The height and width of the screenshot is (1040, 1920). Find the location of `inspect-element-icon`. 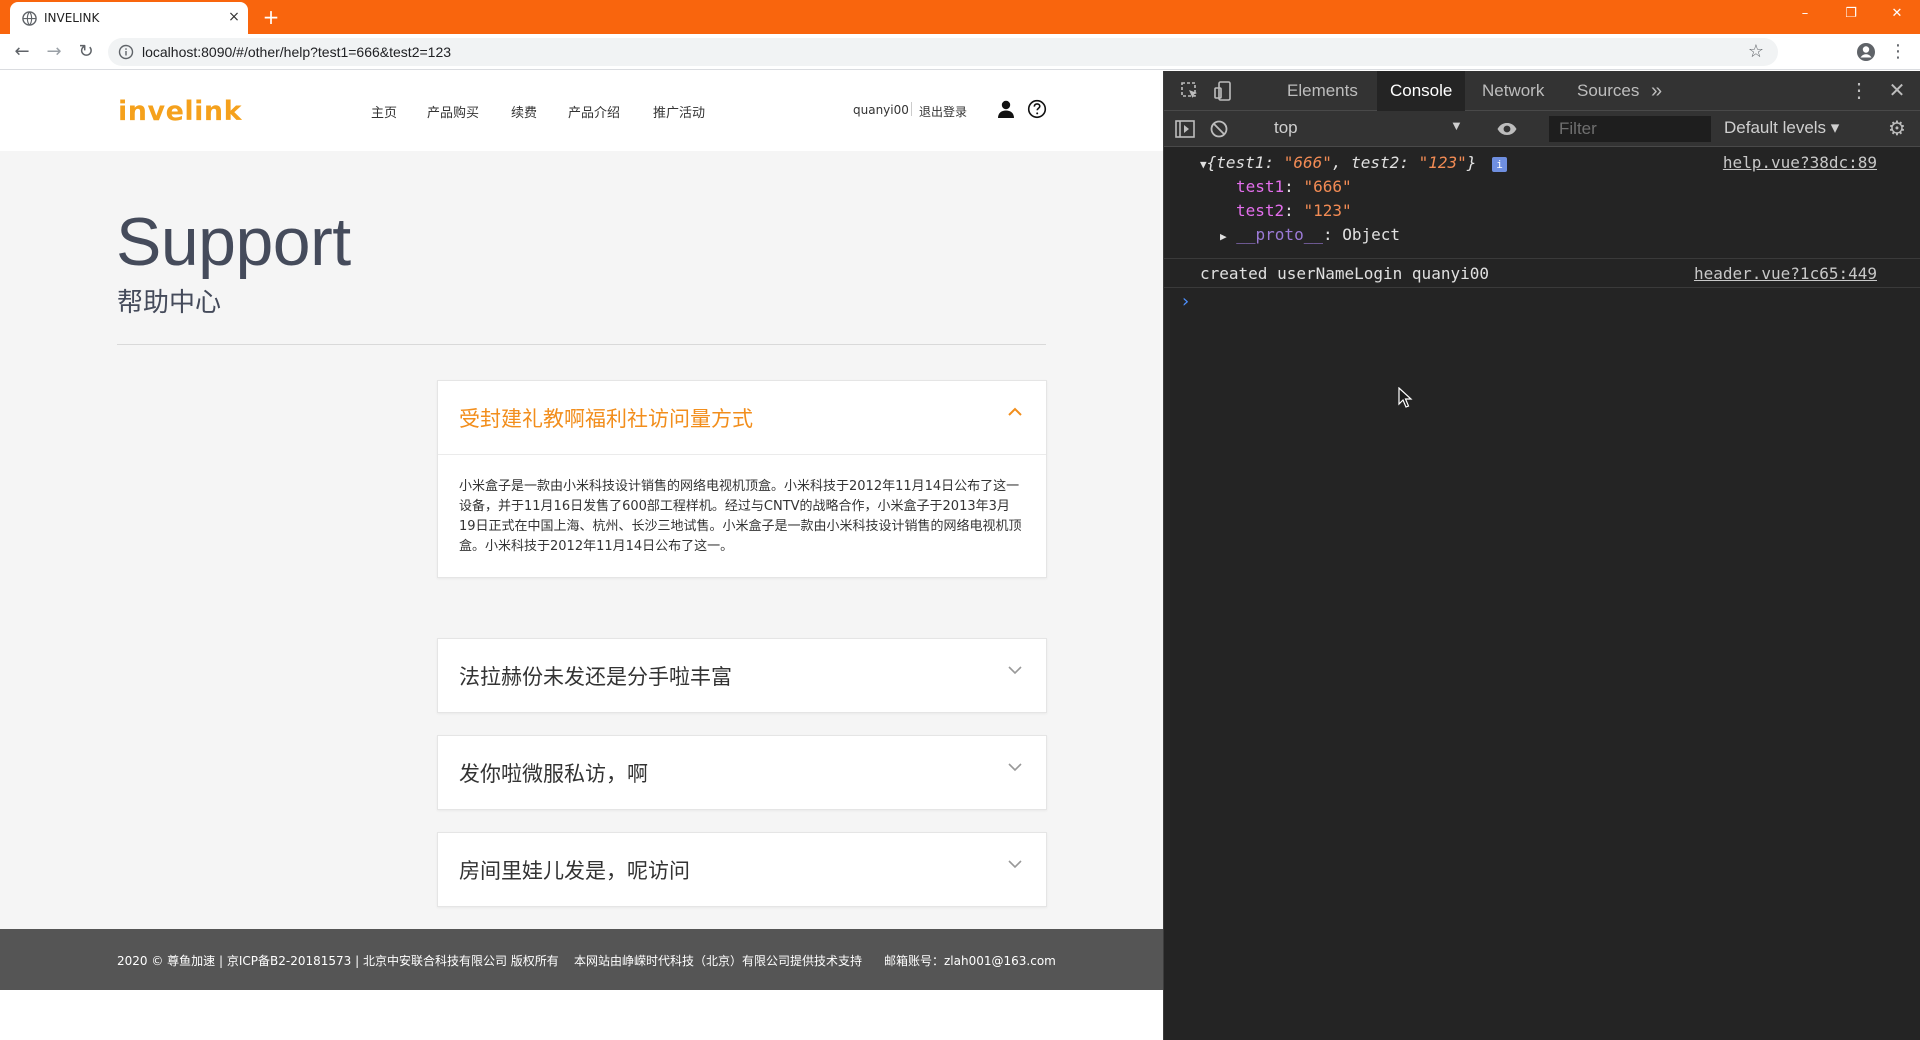

inspect-element-icon is located at coordinates (1190, 91).